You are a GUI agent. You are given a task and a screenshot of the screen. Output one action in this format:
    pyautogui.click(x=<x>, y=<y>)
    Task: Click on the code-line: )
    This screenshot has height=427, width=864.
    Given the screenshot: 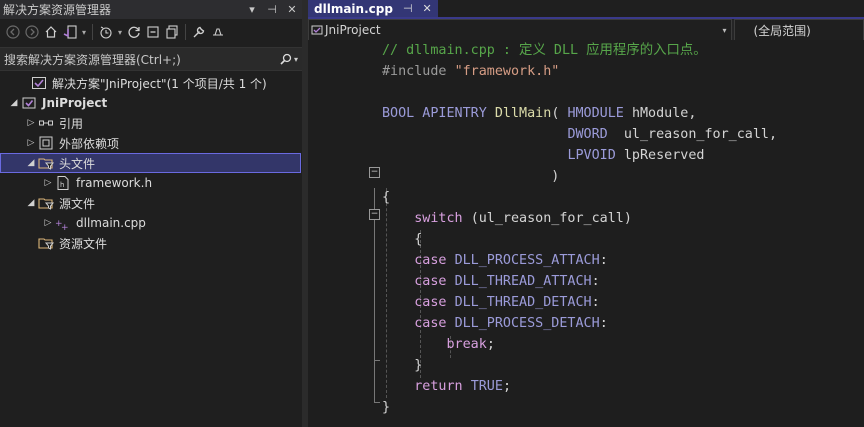 What is the action you would take?
    pyautogui.click(x=470, y=176)
    